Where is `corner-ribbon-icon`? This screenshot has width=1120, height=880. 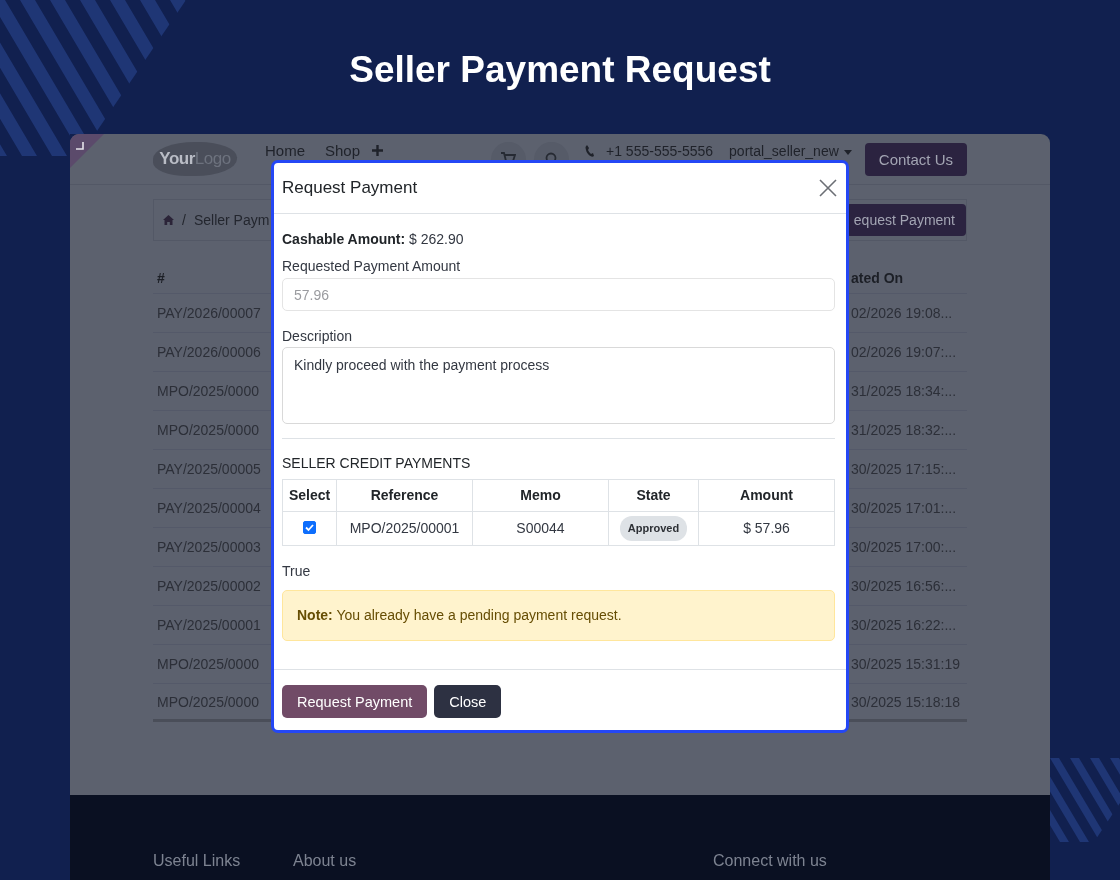 corner-ribbon-icon is located at coordinates (87, 151).